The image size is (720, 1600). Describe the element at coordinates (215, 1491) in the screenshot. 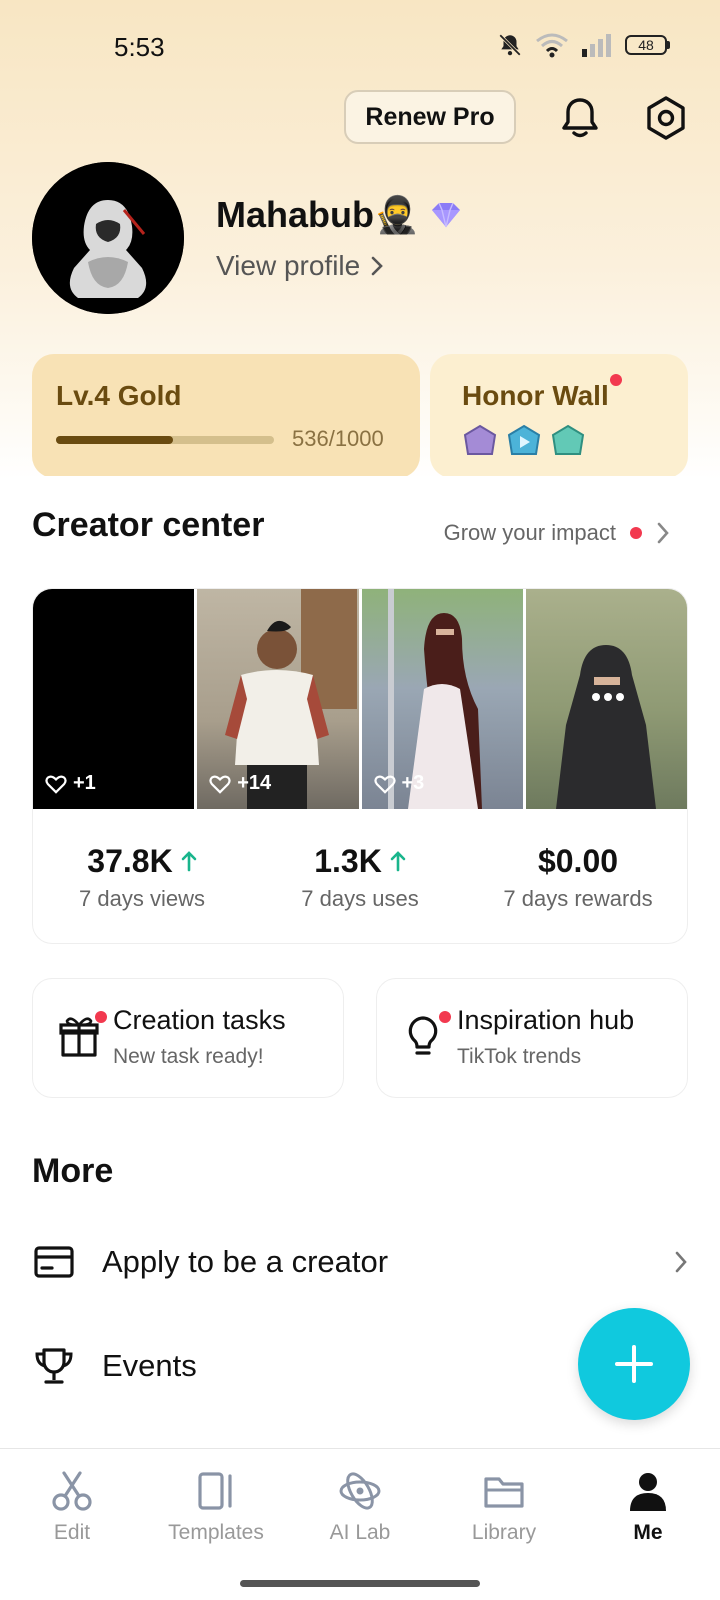

I see `templates-icon` at that location.